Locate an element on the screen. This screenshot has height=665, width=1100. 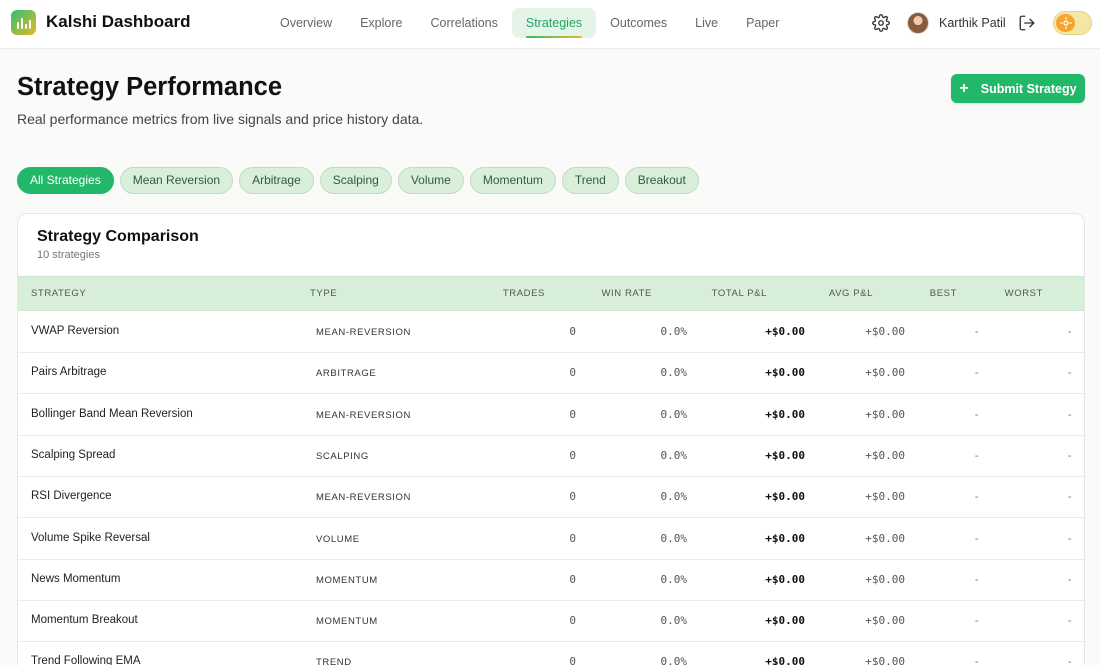
app-title: Kalshi Dashboard is located at coordinates (118, 22).